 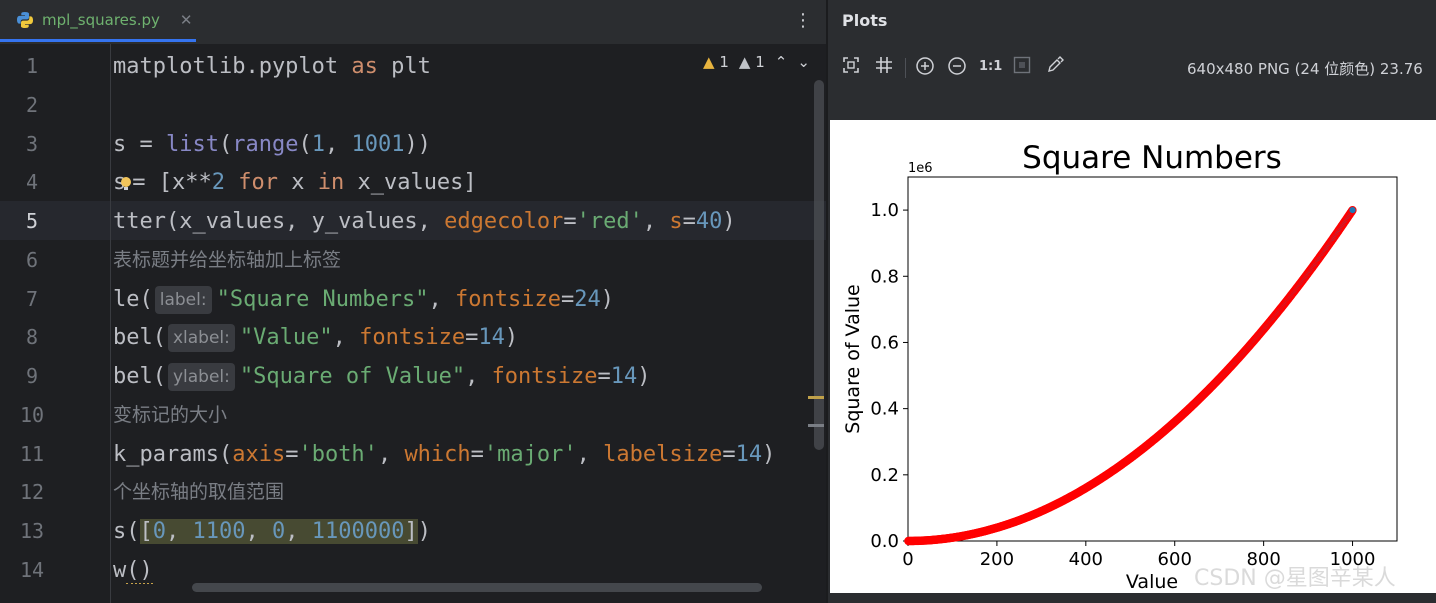 I want to click on plots-toolbar: 1:1 640x480 PNG (24 位颜色) 23.76, so click(x=1132, y=68).